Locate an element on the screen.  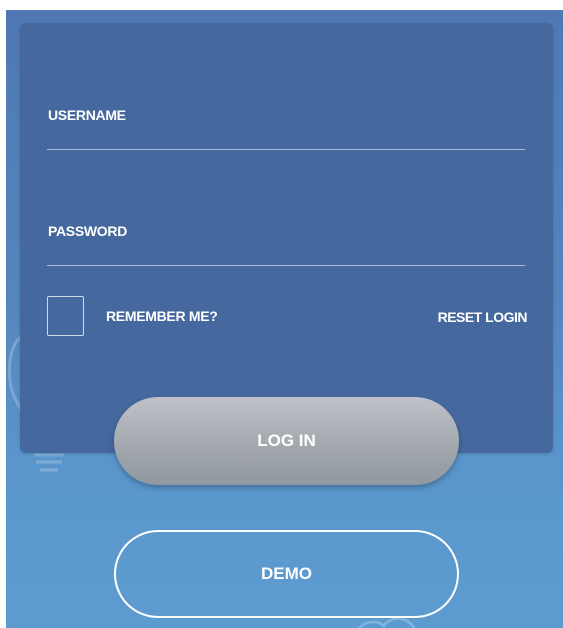
login-button-label: LOG IN is located at coordinates (286, 440).